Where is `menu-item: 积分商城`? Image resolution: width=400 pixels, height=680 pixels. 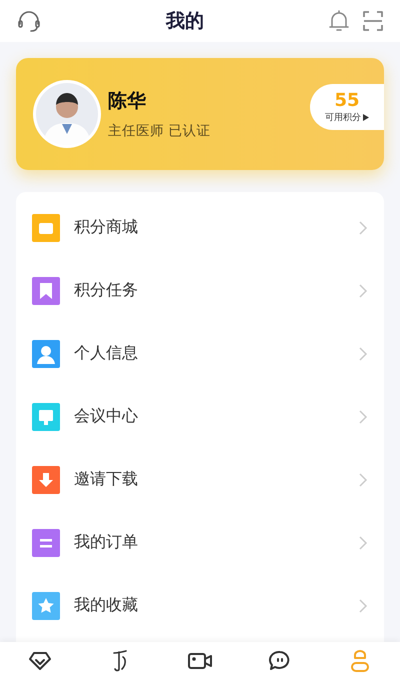 menu-item: 积分商城 is located at coordinates (200, 227).